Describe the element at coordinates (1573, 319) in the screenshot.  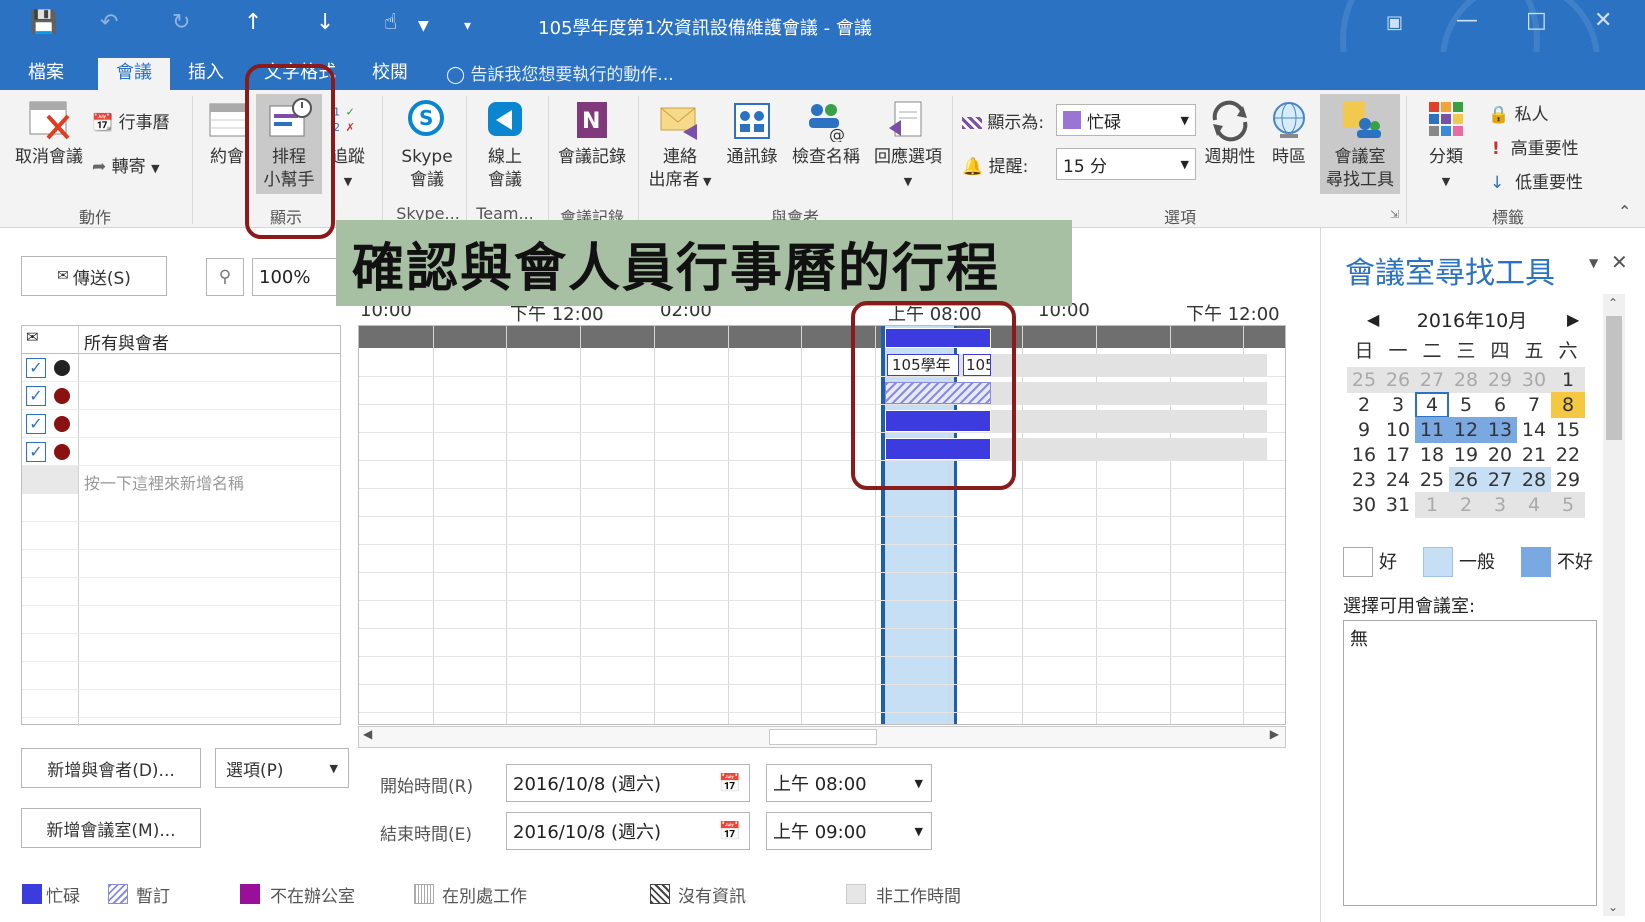
I see `next-month-icon: ▶` at that location.